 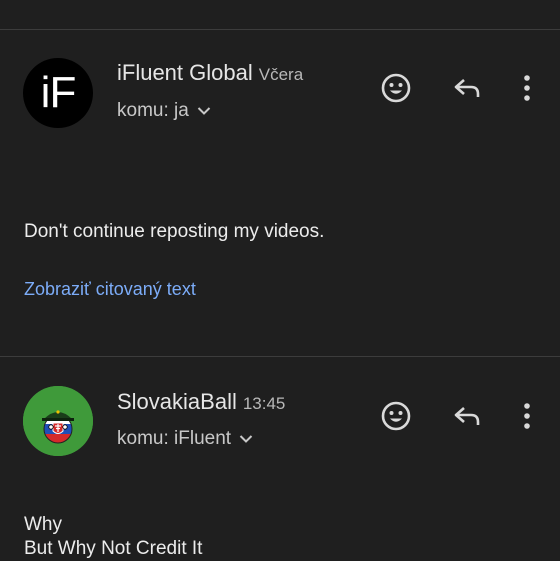 I want to click on show-quoted-text-link: Zobraziť citovaný text, so click(x=110, y=289).